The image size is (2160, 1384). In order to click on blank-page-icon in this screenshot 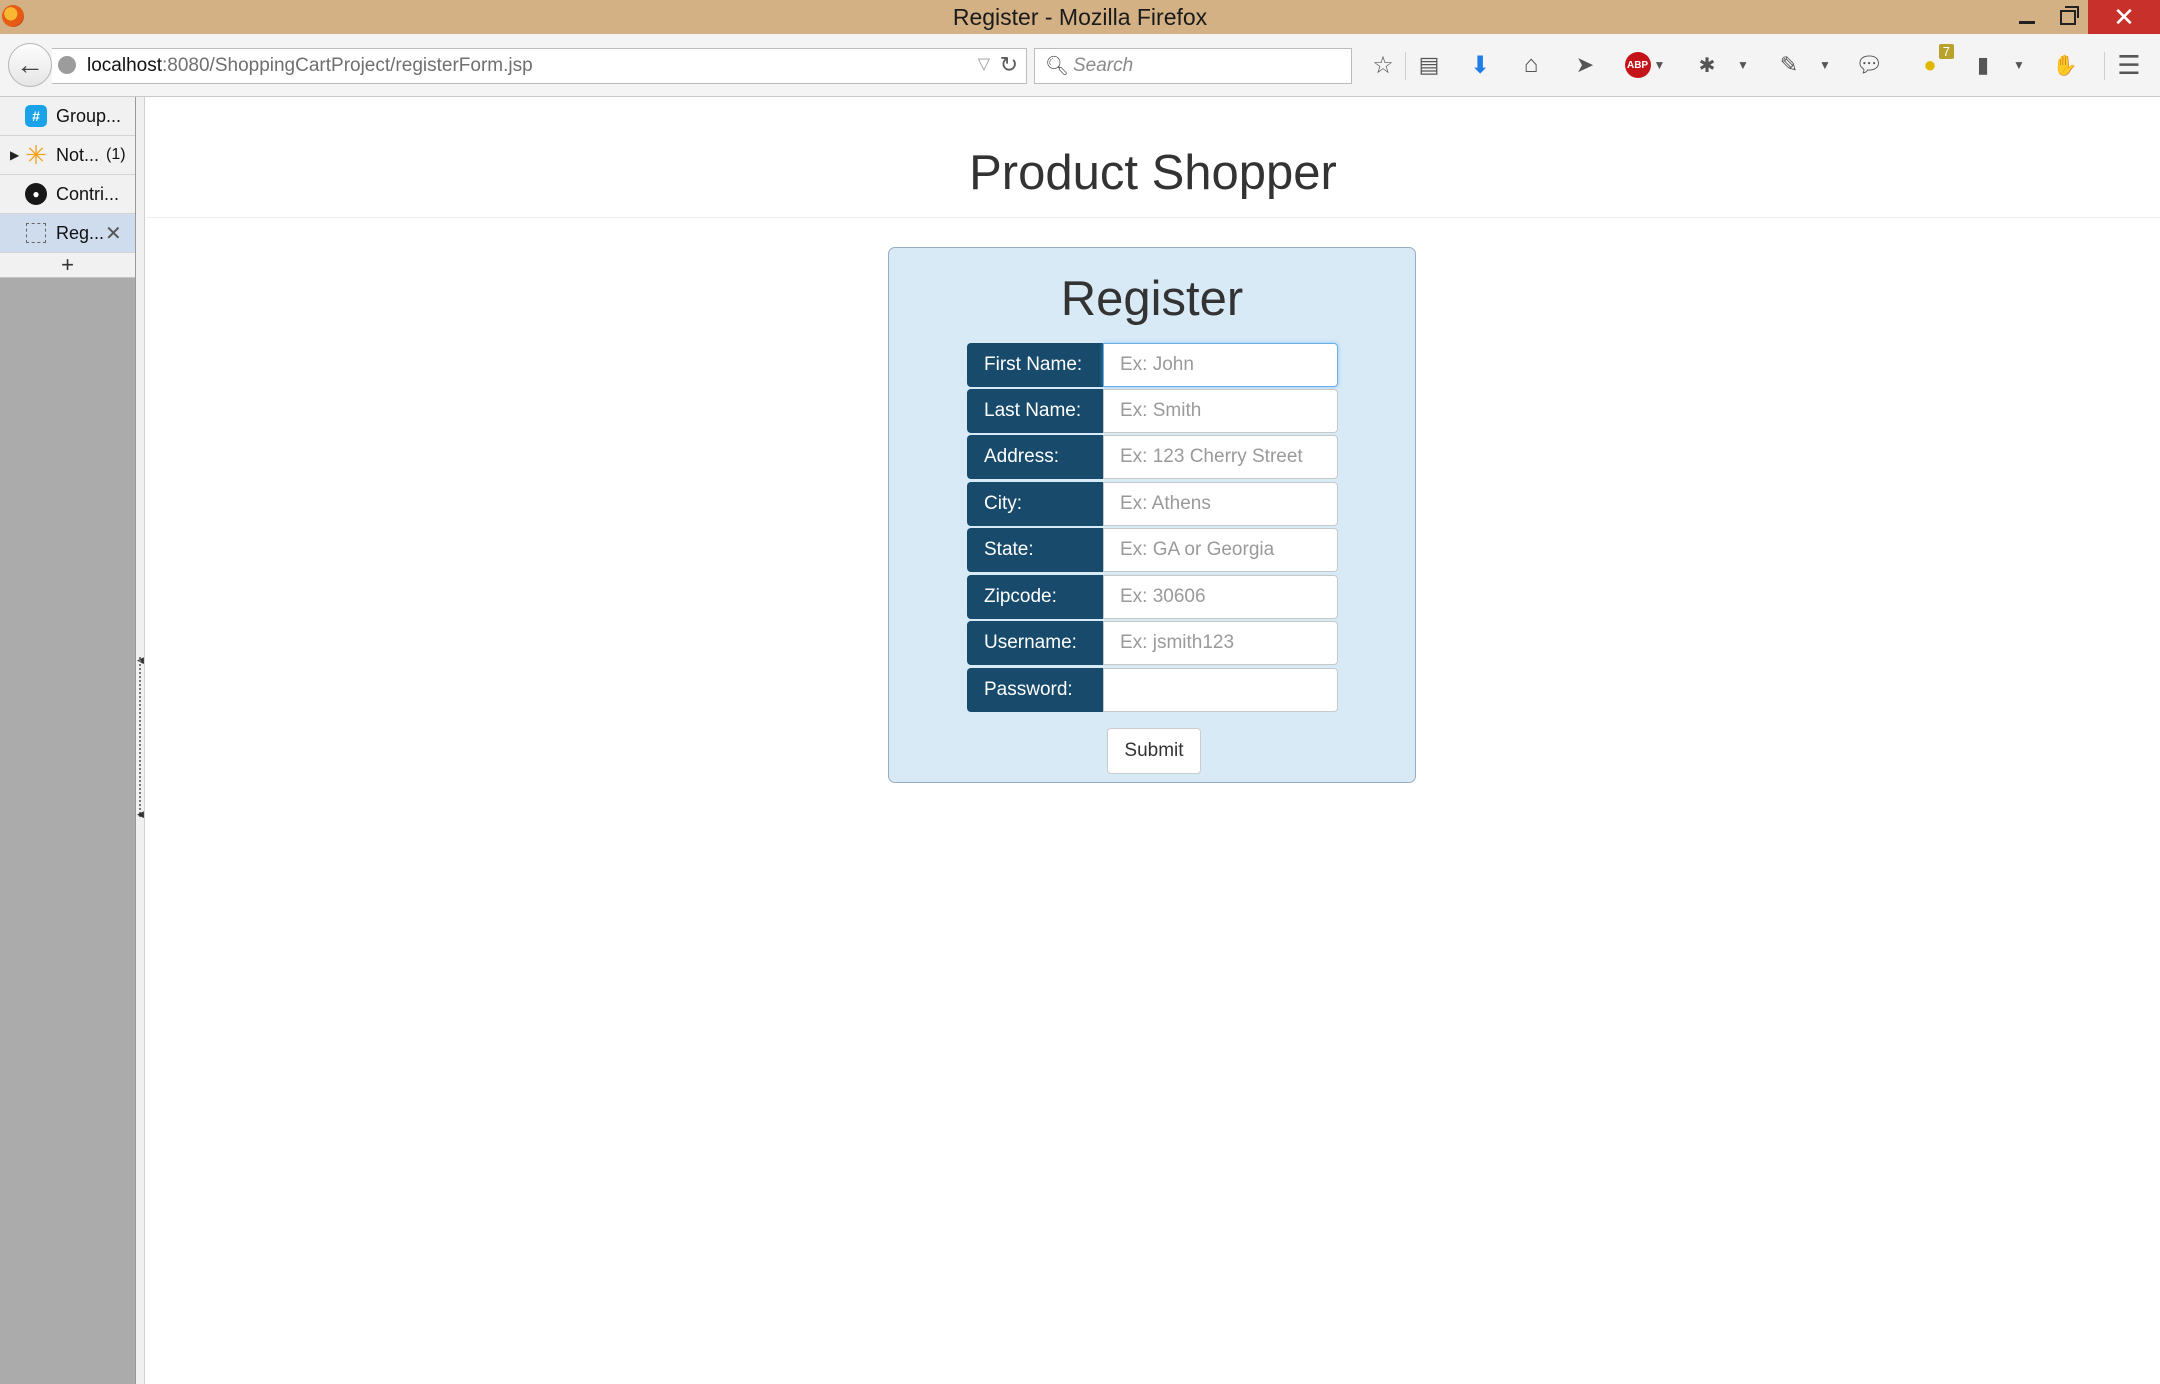, I will do `click(36, 233)`.